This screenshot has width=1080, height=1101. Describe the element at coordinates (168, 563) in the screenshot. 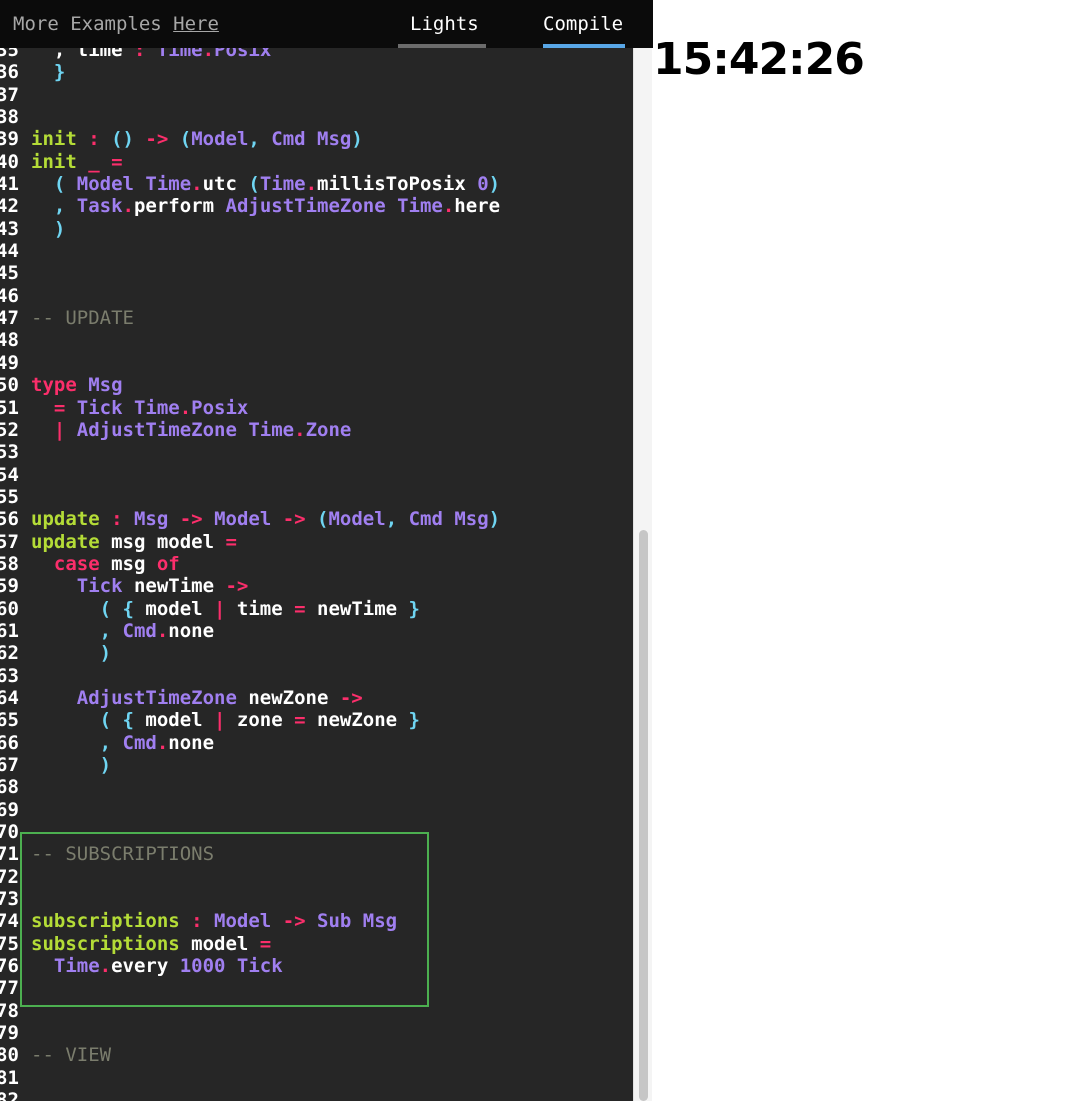

I see `code-token: of` at that location.